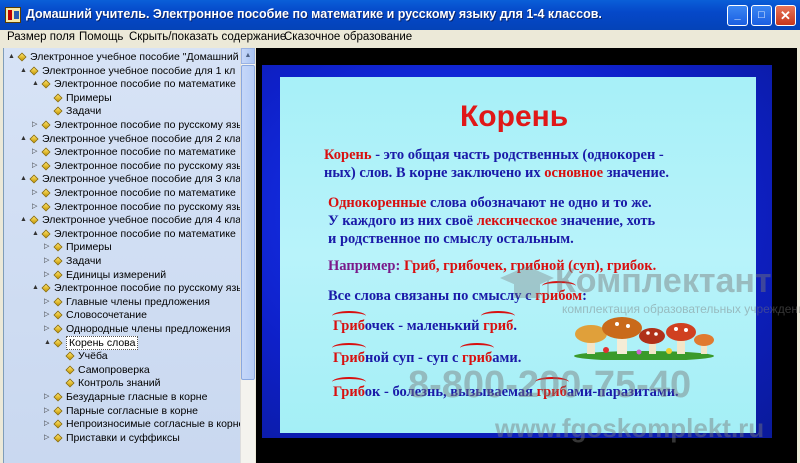 The height and width of the screenshot is (463, 800). What do you see at coordinates (119, 383) in the screenshot?
I see `tree-item-label: Контроль знаний` at bounding box center [119, 383].